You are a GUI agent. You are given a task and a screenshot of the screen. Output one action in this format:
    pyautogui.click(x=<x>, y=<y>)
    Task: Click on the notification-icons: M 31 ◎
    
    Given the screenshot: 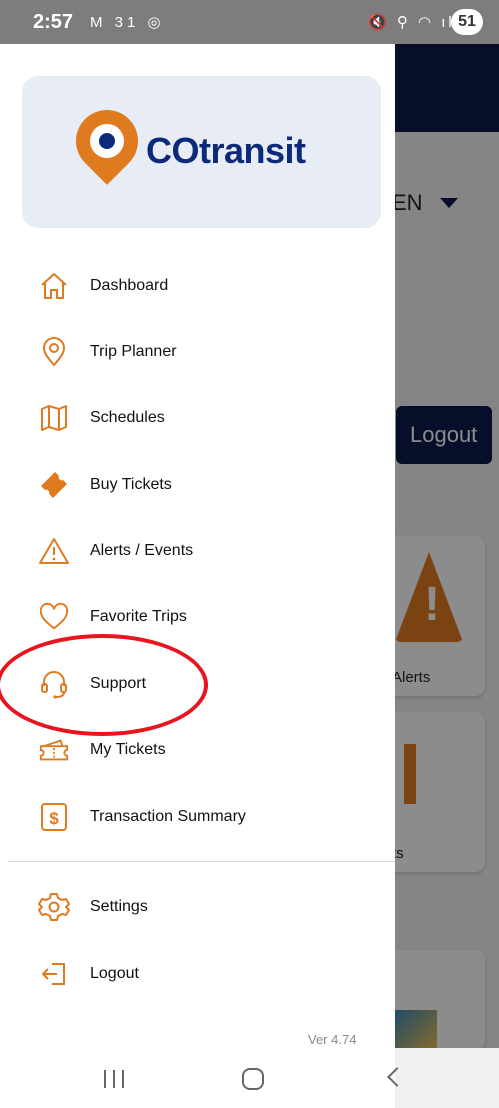 What is the action you would take?
    pyautogui.click(x=127, y=22)
    